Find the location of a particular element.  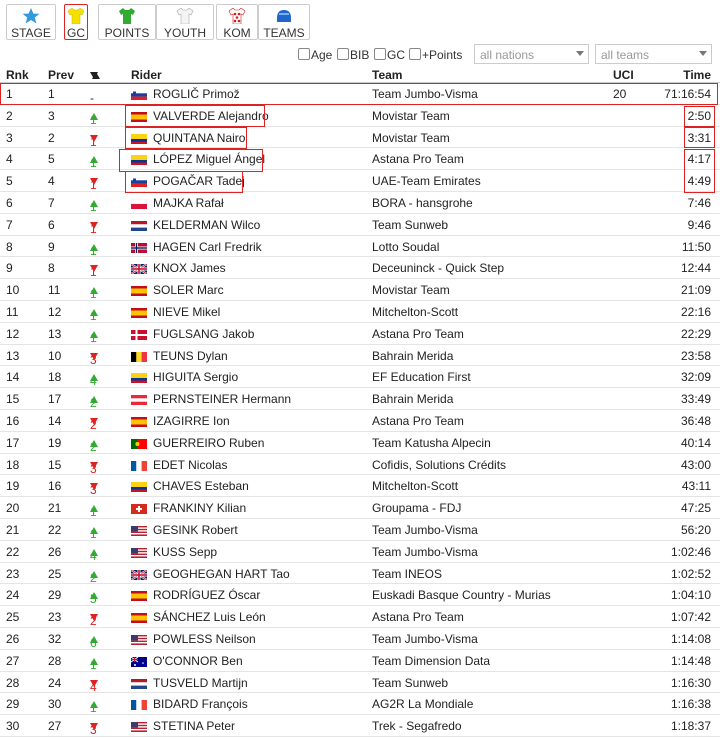

tab-youth: YOUTH is located at coordinates (185, 22).